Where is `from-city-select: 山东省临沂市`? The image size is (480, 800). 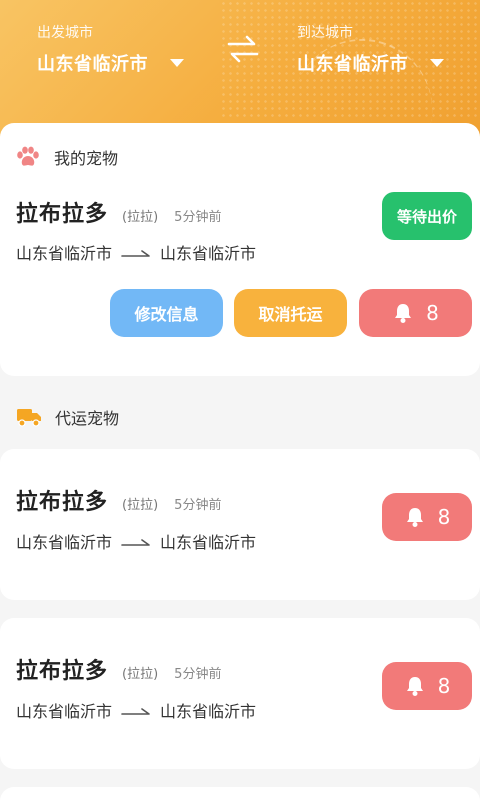
from-city-select: 山东省临沂市 is located at coordinates (110, 63).